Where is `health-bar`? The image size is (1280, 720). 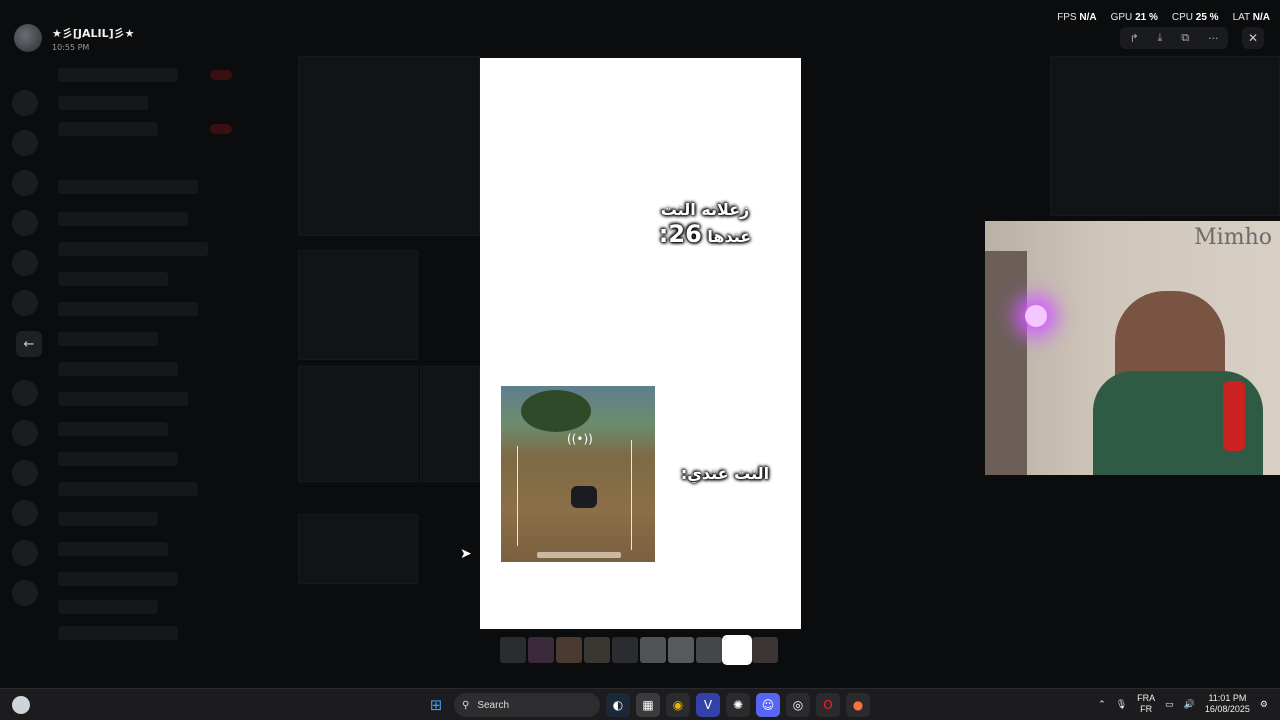
health-bar is located at coordinates (579, 555).